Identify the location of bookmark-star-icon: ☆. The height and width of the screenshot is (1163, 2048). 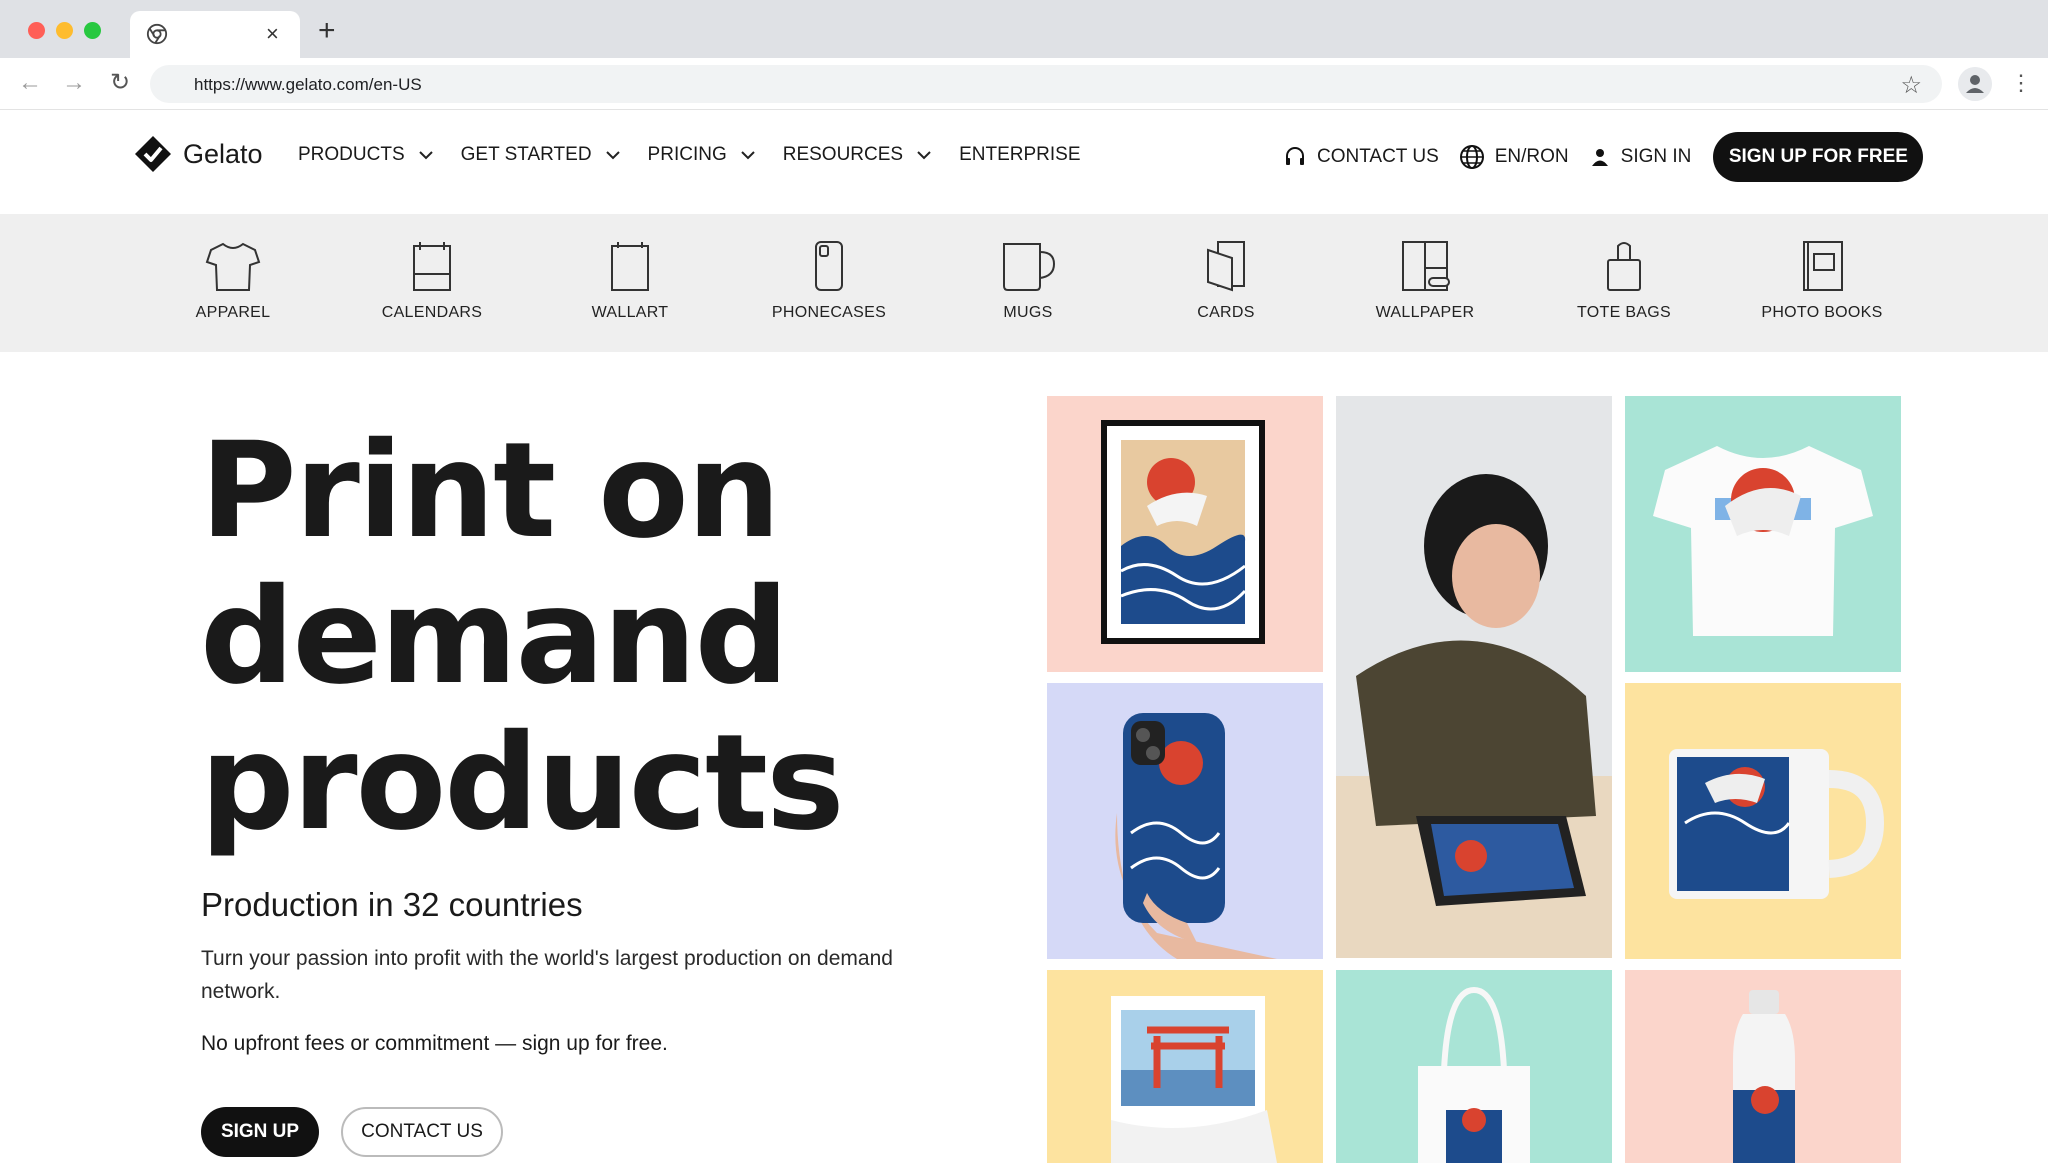
(1911, 85).